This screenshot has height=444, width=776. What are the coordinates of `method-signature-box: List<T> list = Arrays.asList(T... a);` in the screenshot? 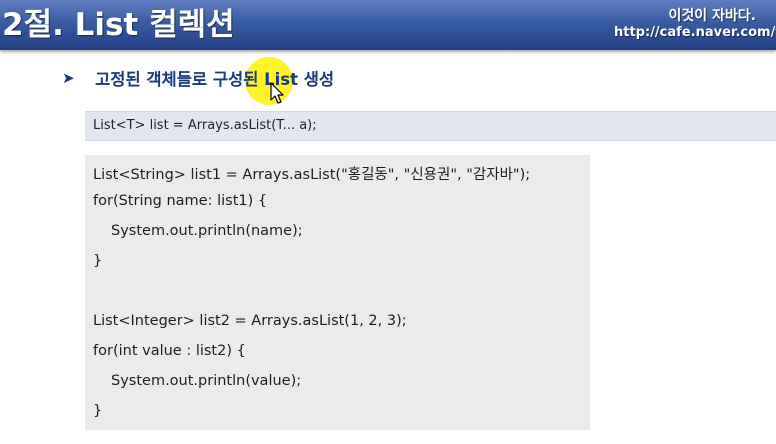 It's located at (430, 126).